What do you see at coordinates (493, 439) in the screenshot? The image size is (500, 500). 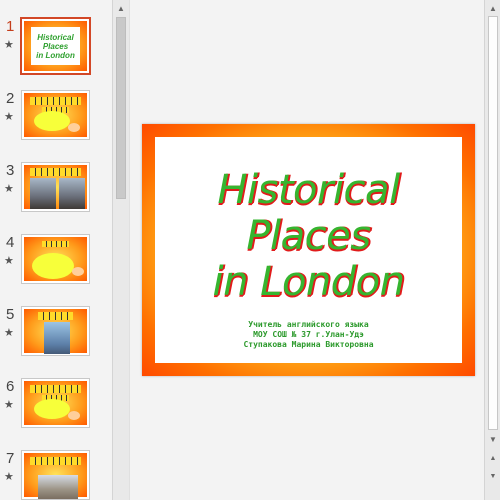 I see `scroll-down-arrow-icon: ▼` at bounding box center [493, 439].